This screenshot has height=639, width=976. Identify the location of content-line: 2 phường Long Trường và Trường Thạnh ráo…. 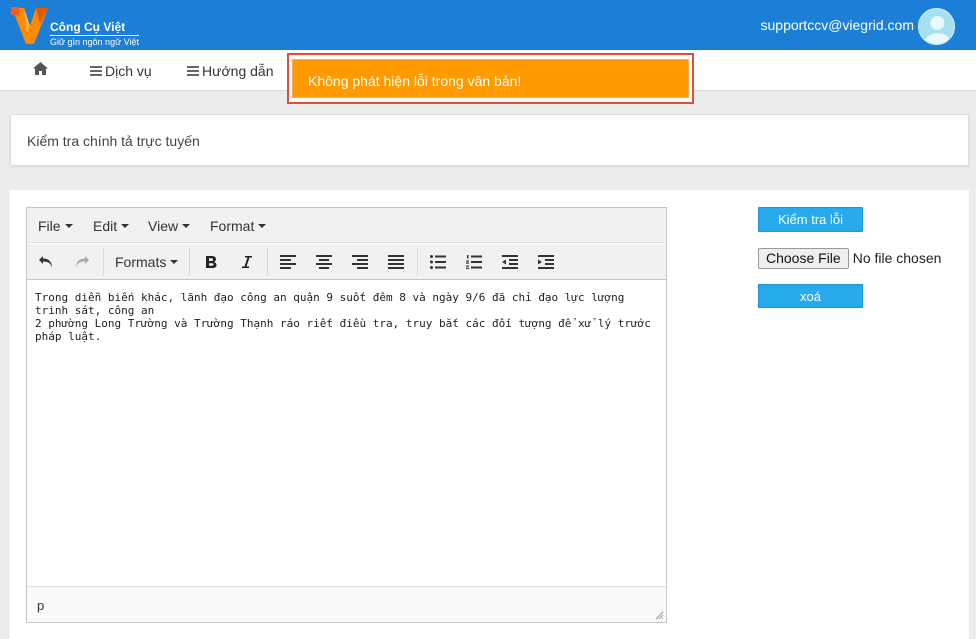
(343, 330).